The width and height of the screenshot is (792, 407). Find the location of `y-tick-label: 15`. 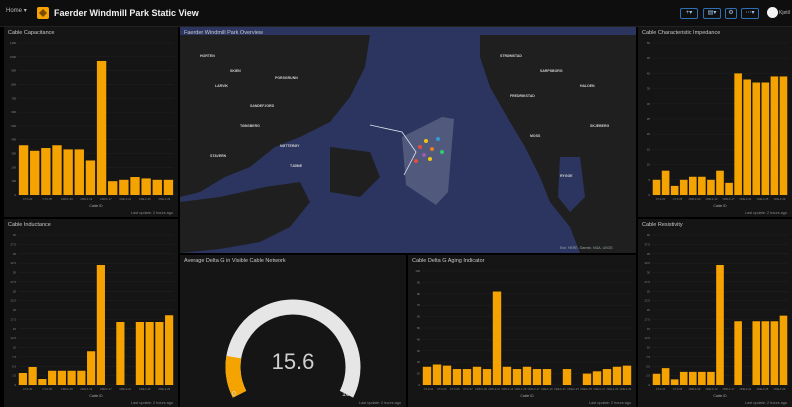

y-tick-label: 15 is located at coordinates (649, 149).